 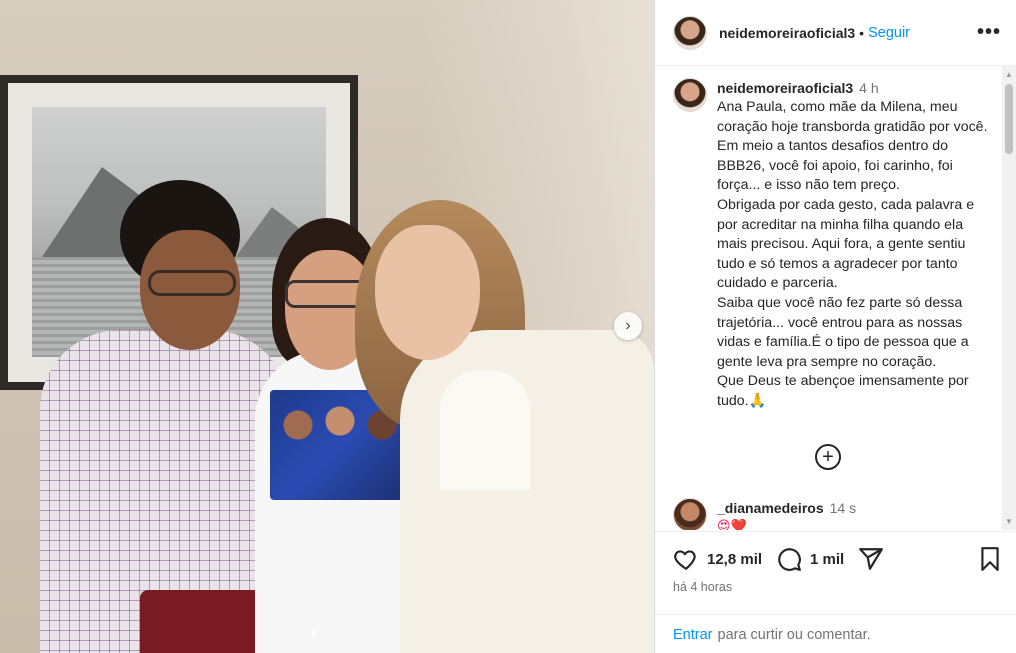 I want to click on author-avatar, so click(x=690, y=32).